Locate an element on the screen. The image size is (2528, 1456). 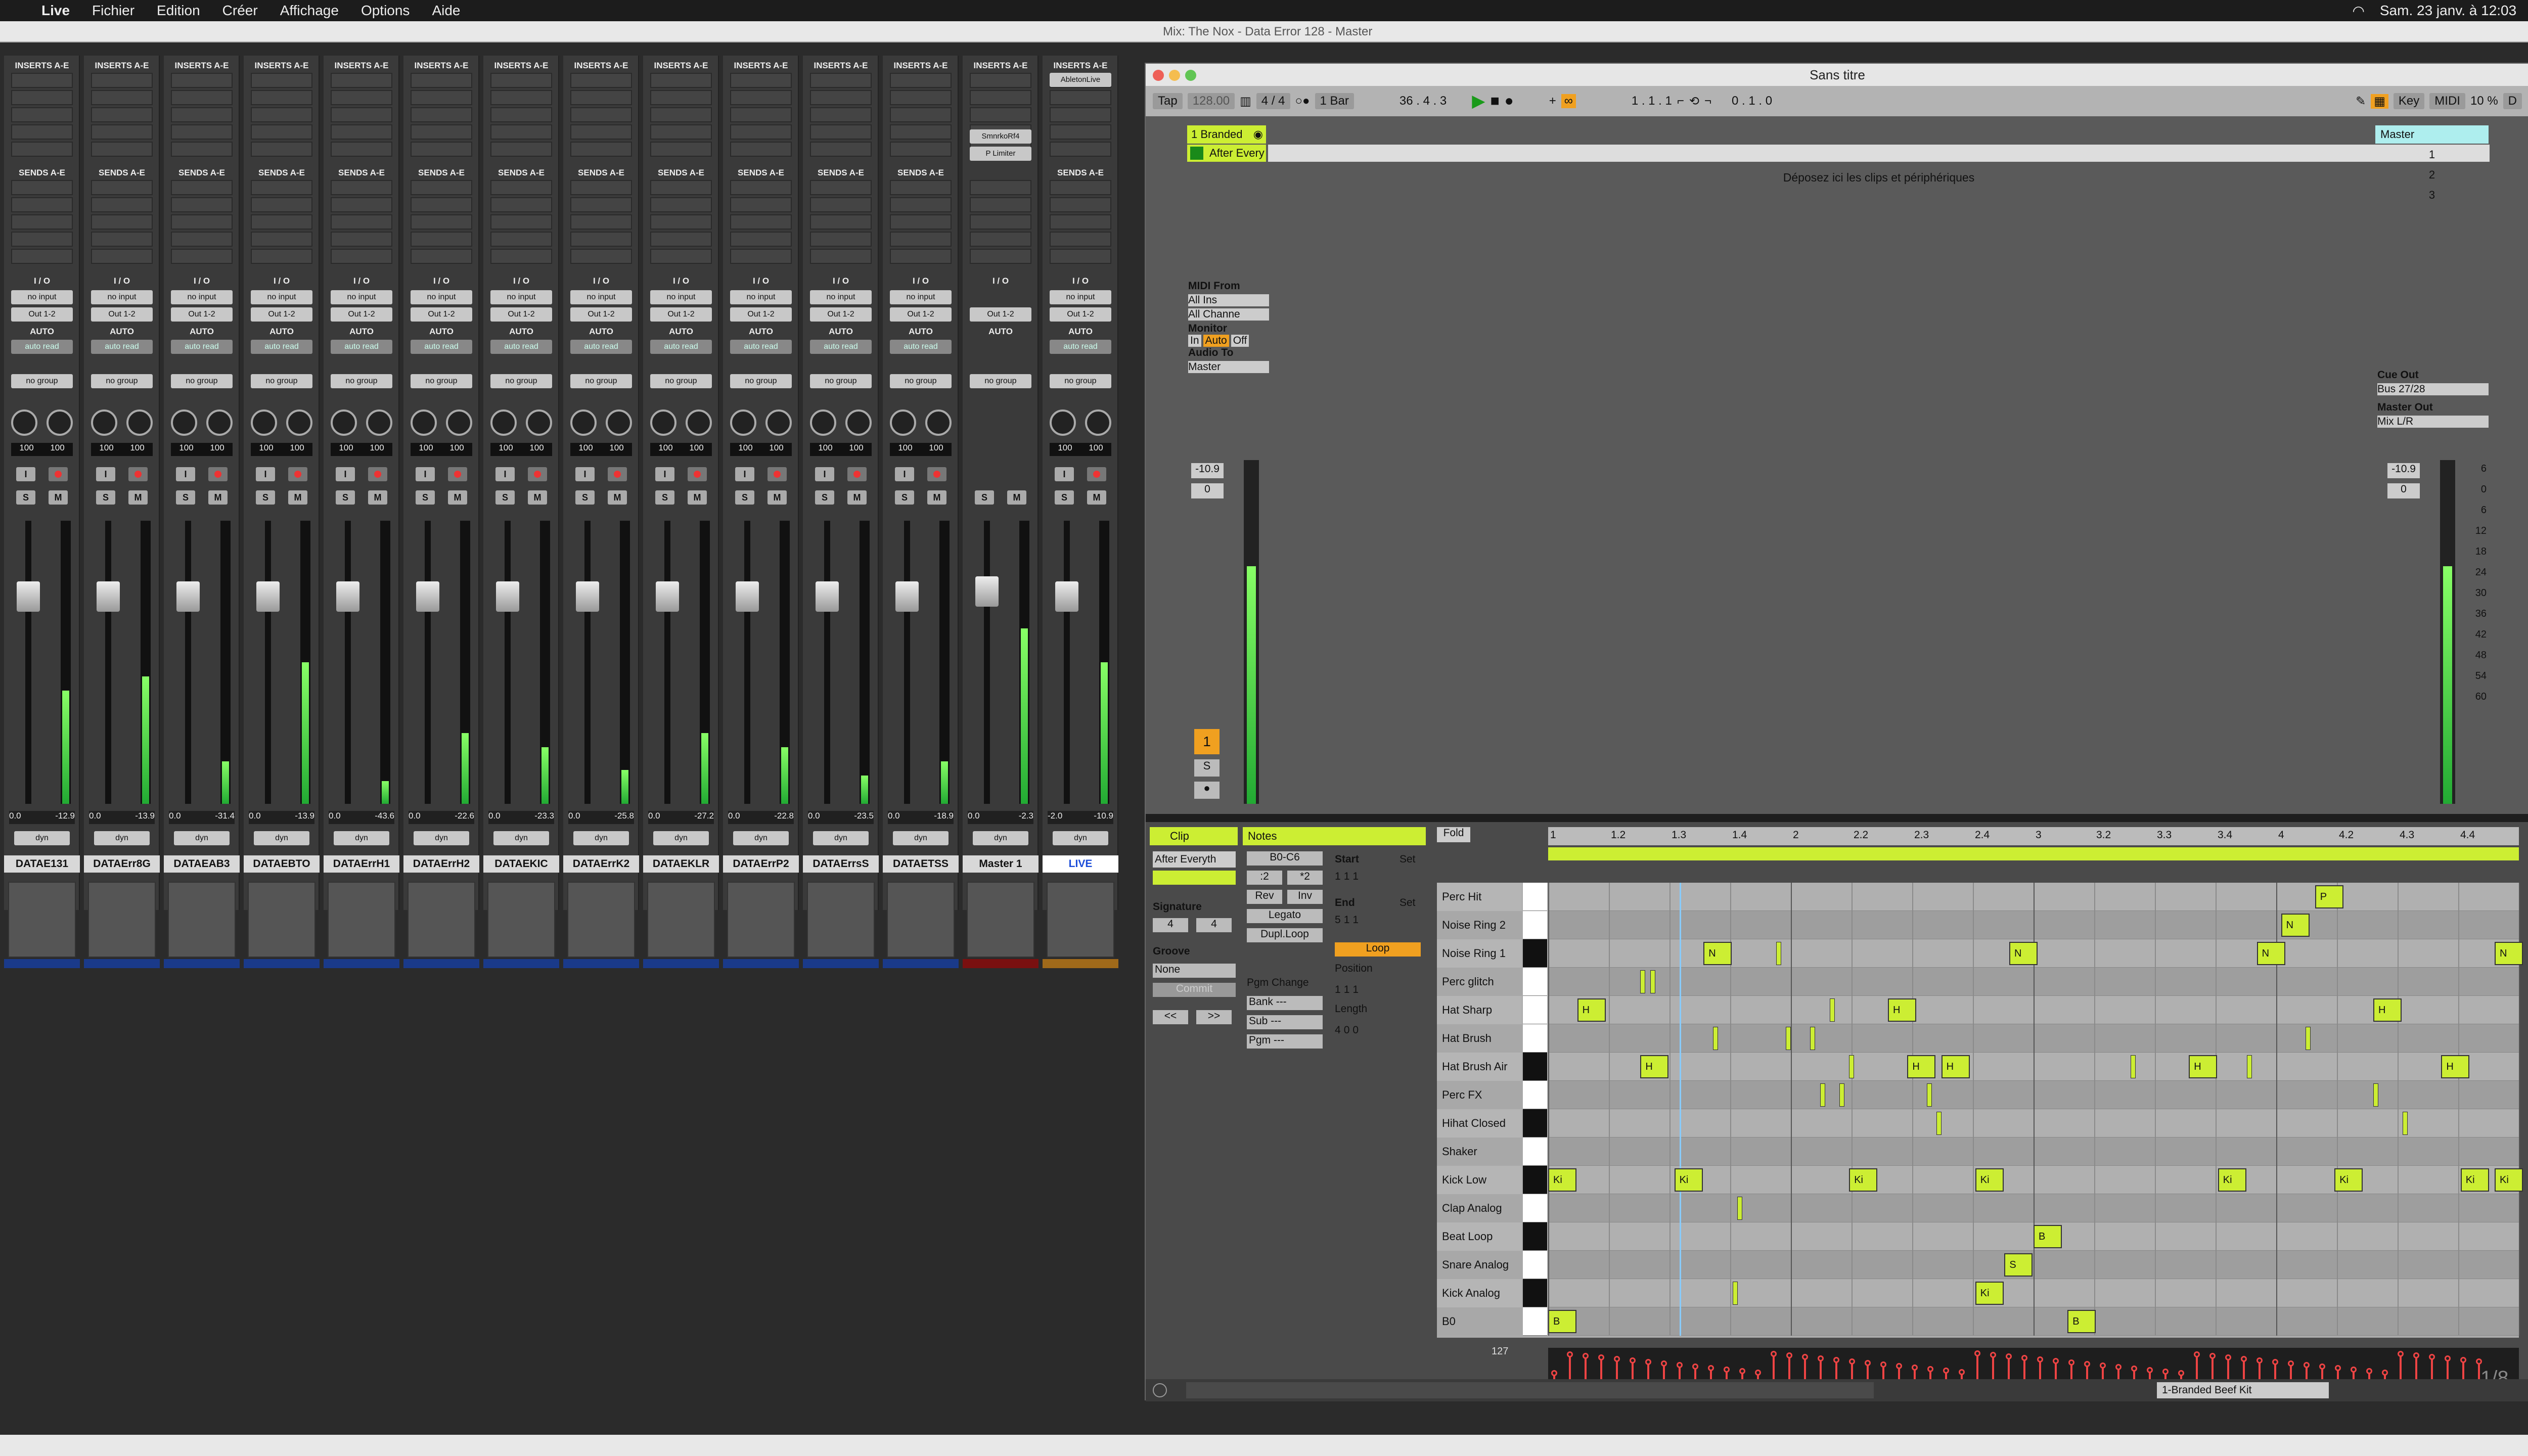
track-volume-field: -10.9 is located at coordinates (1208, 470).